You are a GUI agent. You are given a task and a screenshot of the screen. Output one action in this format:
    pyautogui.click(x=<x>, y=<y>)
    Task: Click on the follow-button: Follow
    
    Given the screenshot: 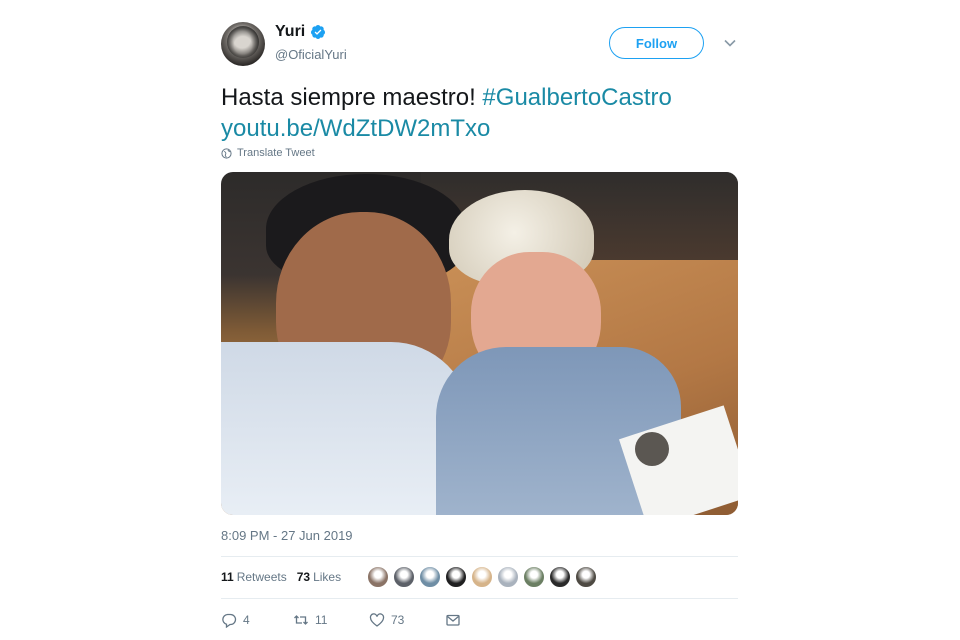 What is the action you would take?
    pyautogui.click(x=656, y=43)
    